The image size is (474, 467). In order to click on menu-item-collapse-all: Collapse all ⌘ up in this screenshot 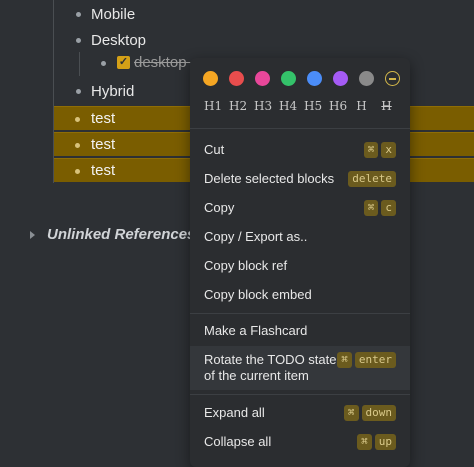, I will do `click(300, 441)`.